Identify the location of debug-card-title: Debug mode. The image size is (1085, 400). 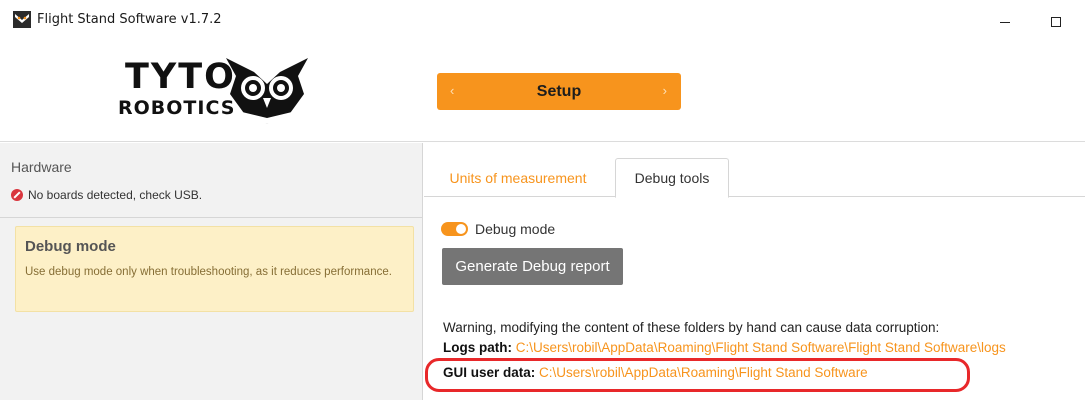
(70, 246).